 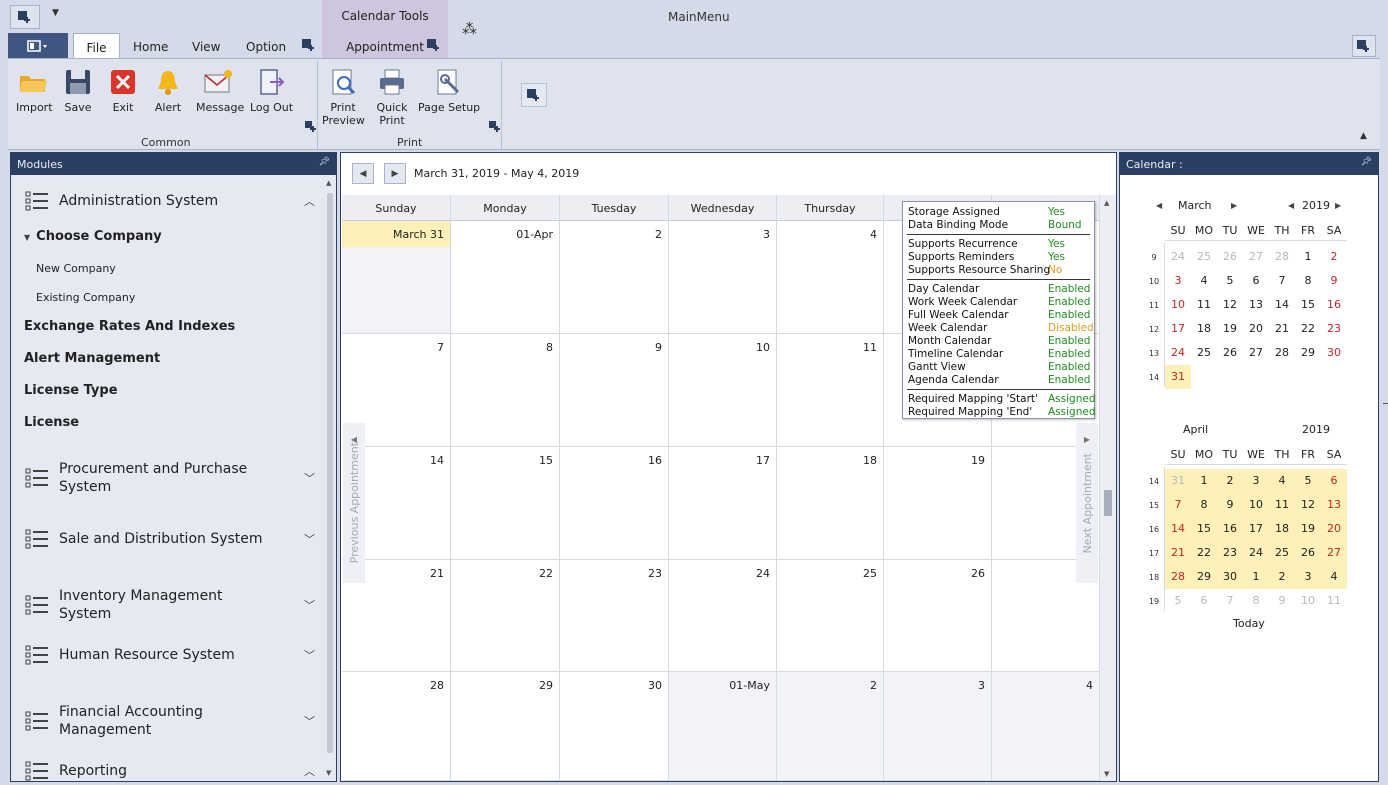 I want to click on group-options-button, so click(x=495, y=127).